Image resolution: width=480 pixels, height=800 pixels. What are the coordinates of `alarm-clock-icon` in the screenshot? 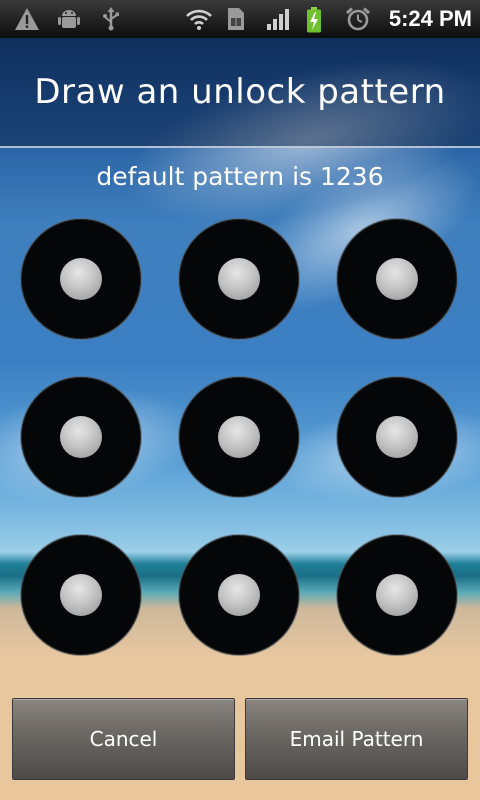 It's located at (358, 19).